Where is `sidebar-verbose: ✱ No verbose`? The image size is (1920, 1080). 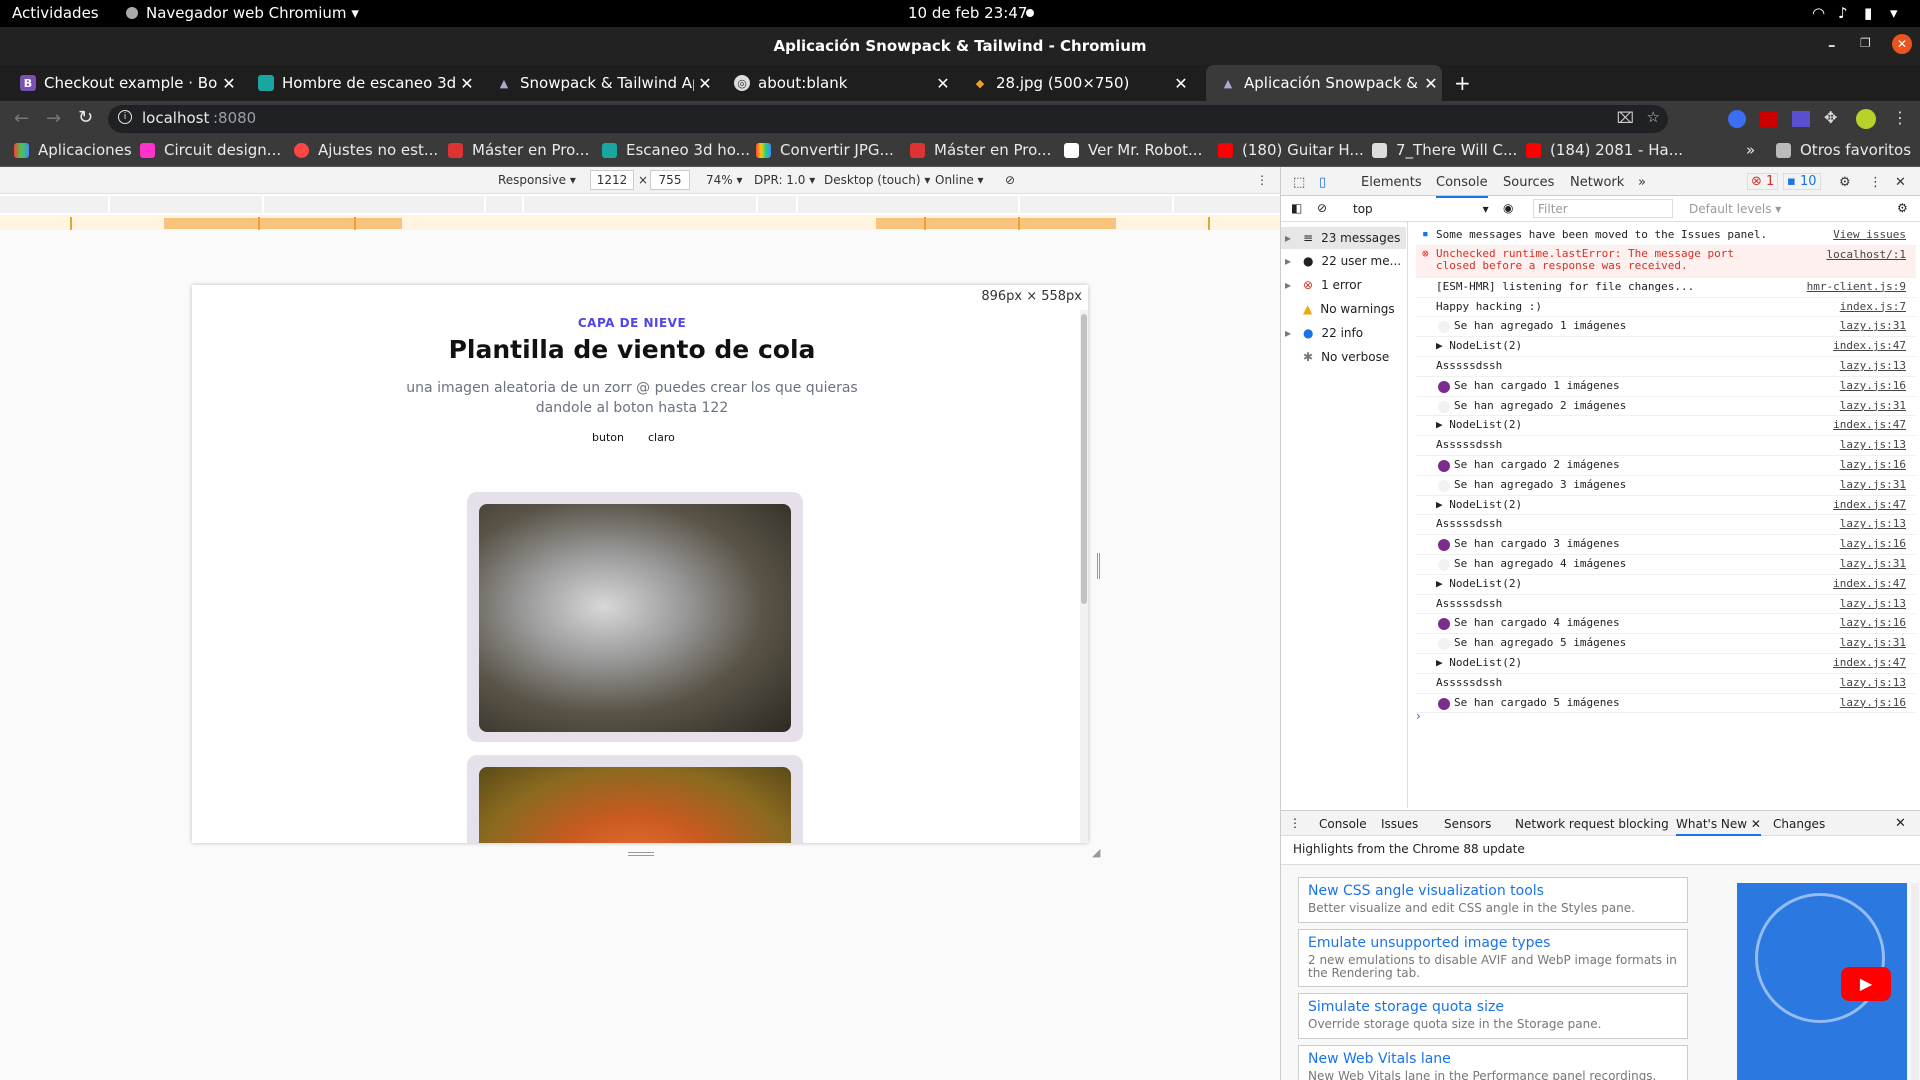
sidebar-verbose: ✱ No verbose is located at coordinates (1343, 357).